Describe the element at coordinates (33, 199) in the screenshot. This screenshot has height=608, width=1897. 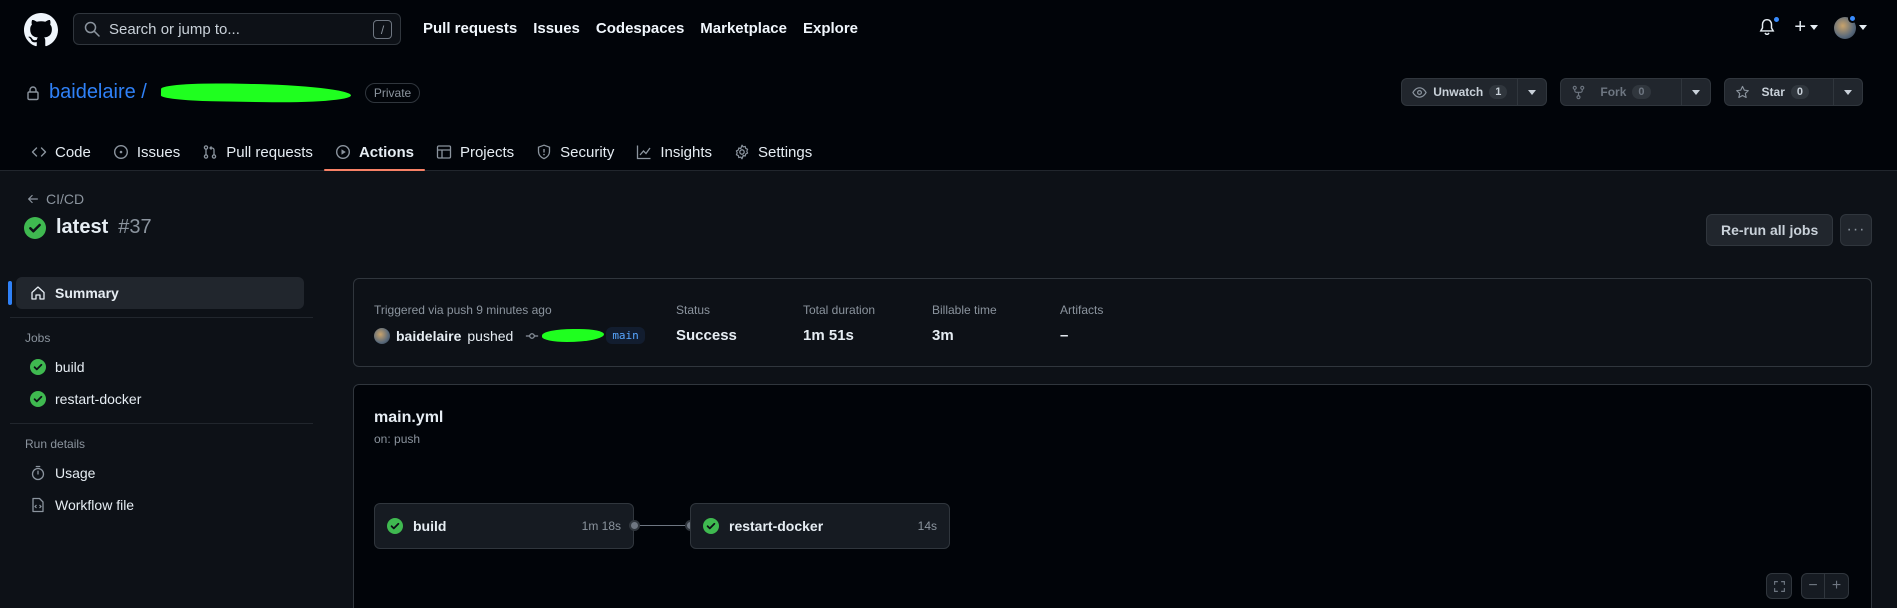
I see `arrow-left-icon` at that location.